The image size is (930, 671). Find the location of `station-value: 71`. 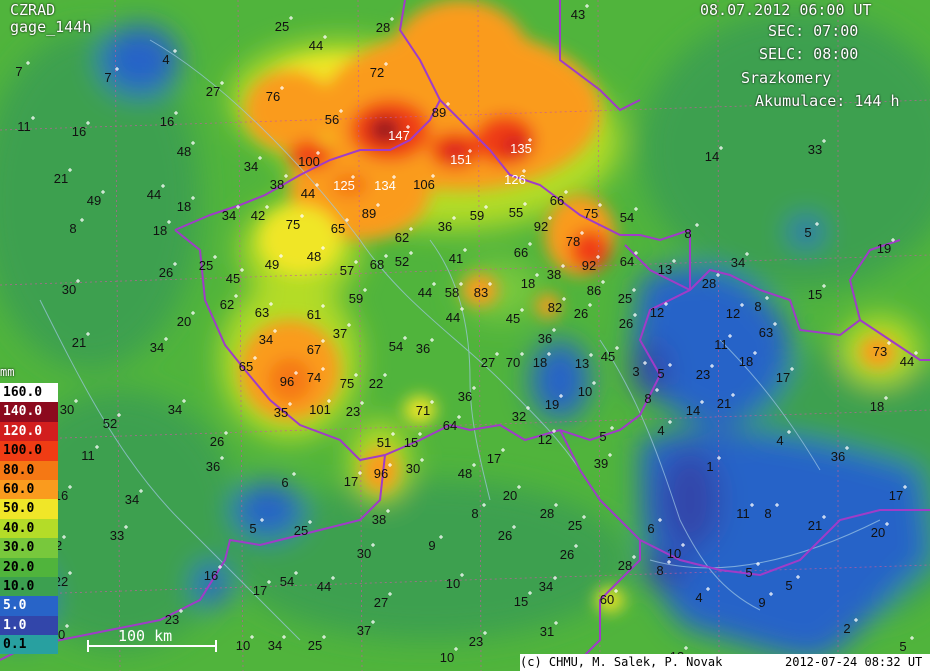

station-value: 71 is located at coordinates (423, 410).